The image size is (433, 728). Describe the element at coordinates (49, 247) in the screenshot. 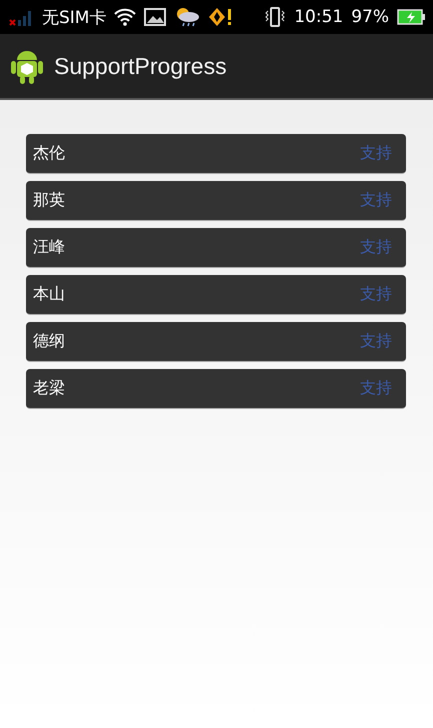

I see `person-name: 汪峰` at that location.